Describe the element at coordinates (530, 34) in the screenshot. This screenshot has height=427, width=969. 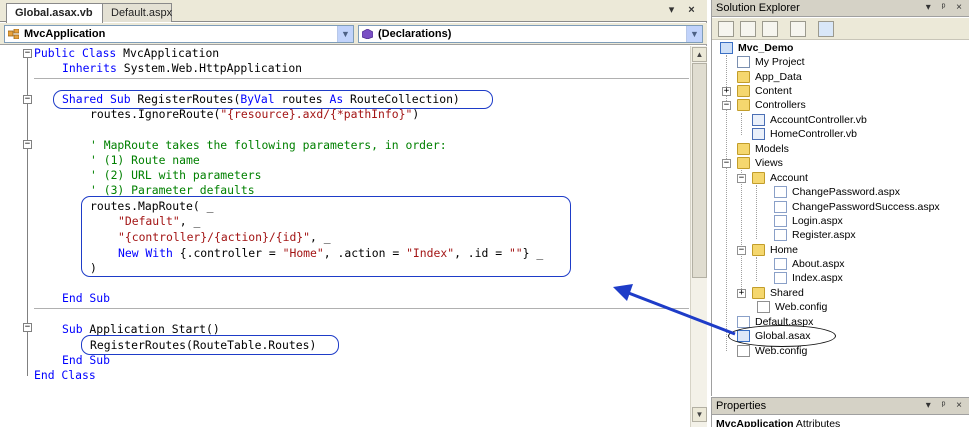
I see `method-name-dropdown: (Declarations) ▼` at that location.